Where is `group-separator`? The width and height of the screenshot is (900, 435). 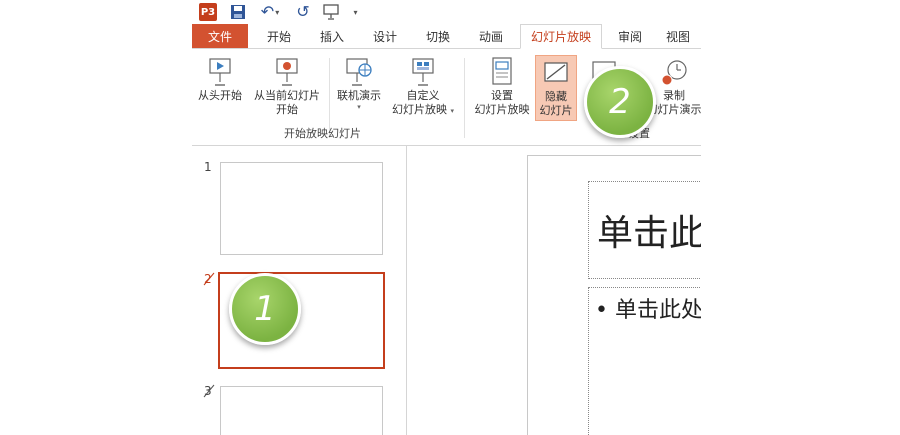 group-separator is located at coordinates (464, 98).